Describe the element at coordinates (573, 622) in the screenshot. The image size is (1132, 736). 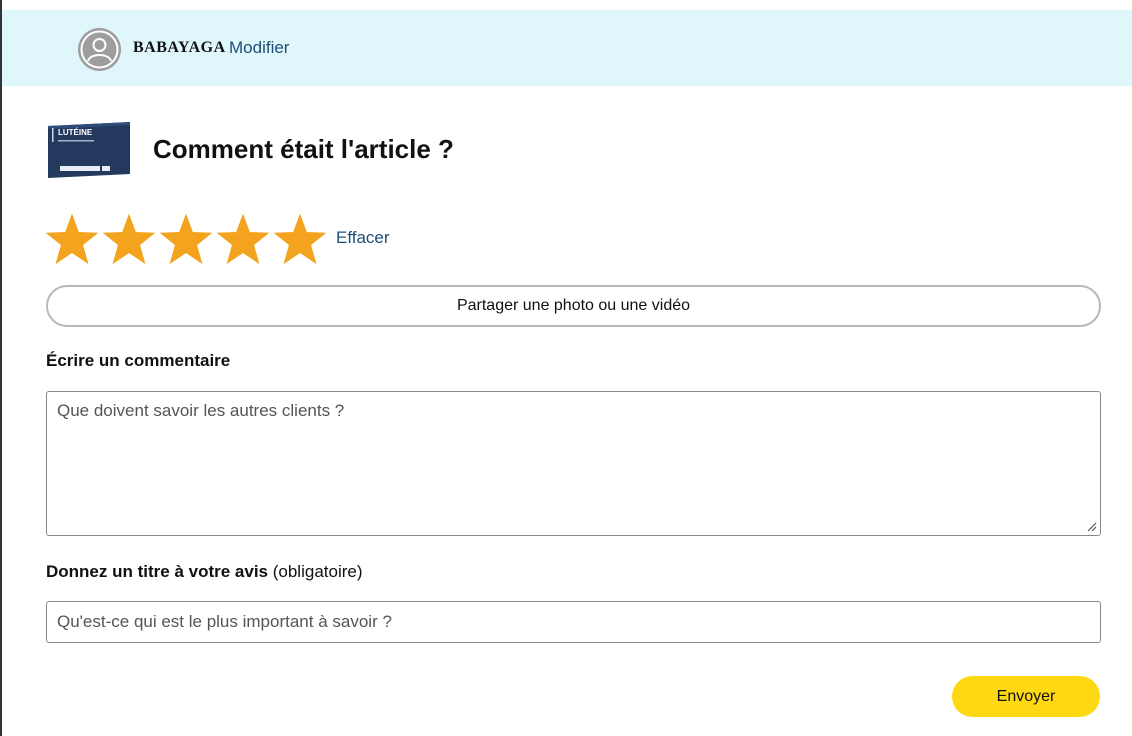
I see `review-title-input` at that location.